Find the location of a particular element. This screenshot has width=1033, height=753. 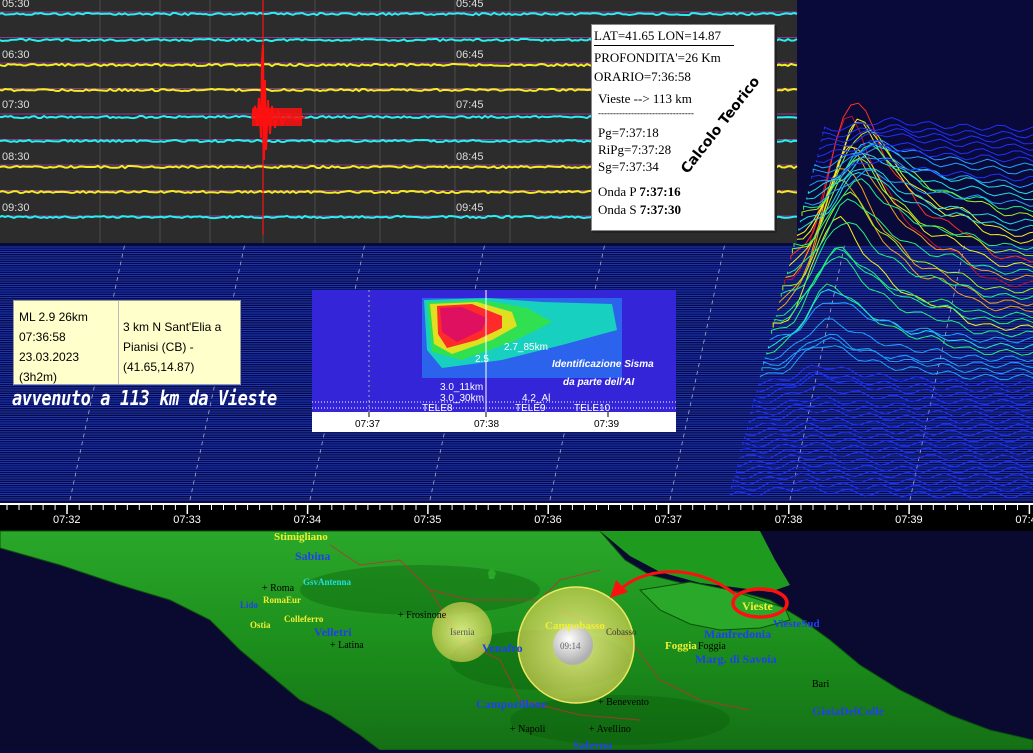

map-label-gsvantenna: GsvAntenna is located at coordinates (327, 582).